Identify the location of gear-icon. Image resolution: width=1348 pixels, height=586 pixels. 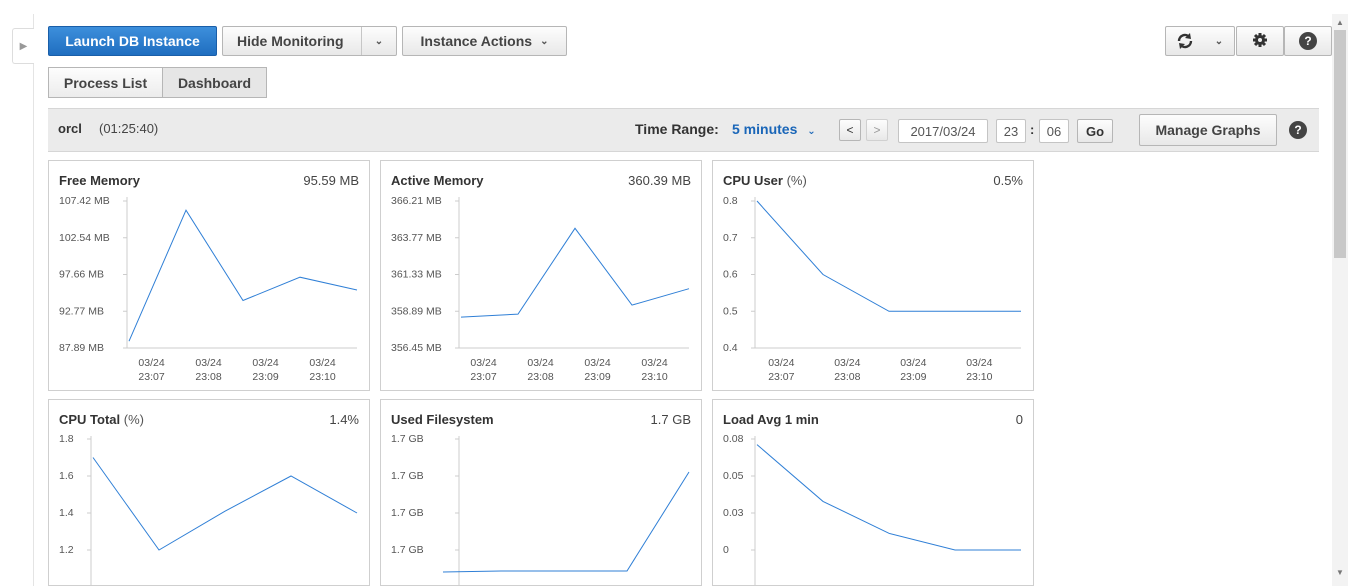
(1260, 41).